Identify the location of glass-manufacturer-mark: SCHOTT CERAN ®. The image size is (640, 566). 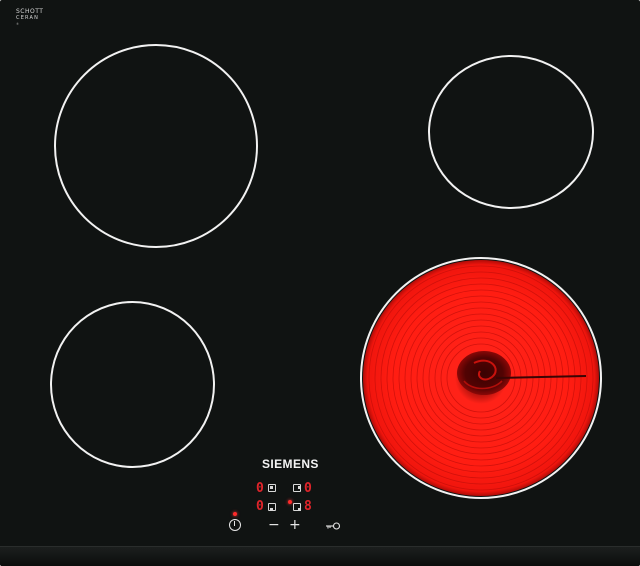
(29, 17).